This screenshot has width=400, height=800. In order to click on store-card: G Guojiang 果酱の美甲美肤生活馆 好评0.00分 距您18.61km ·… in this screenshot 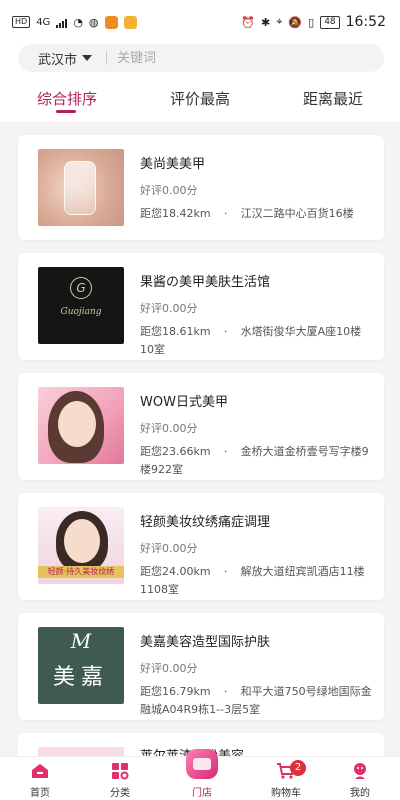, I will do `click(201, 306)`.